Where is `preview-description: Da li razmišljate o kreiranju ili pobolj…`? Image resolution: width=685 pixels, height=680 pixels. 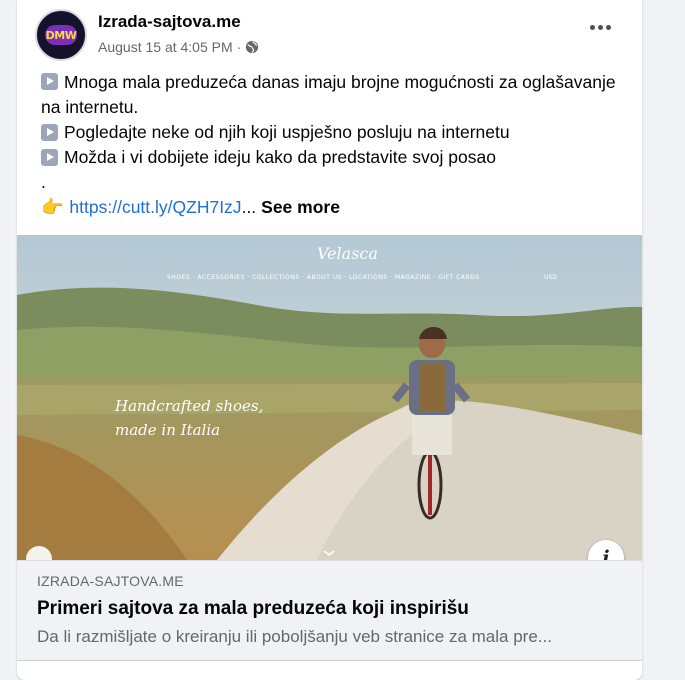 preview-description: Da li razmišljate o kreiranju ili pobolj… is located at coordinates (294, 636).